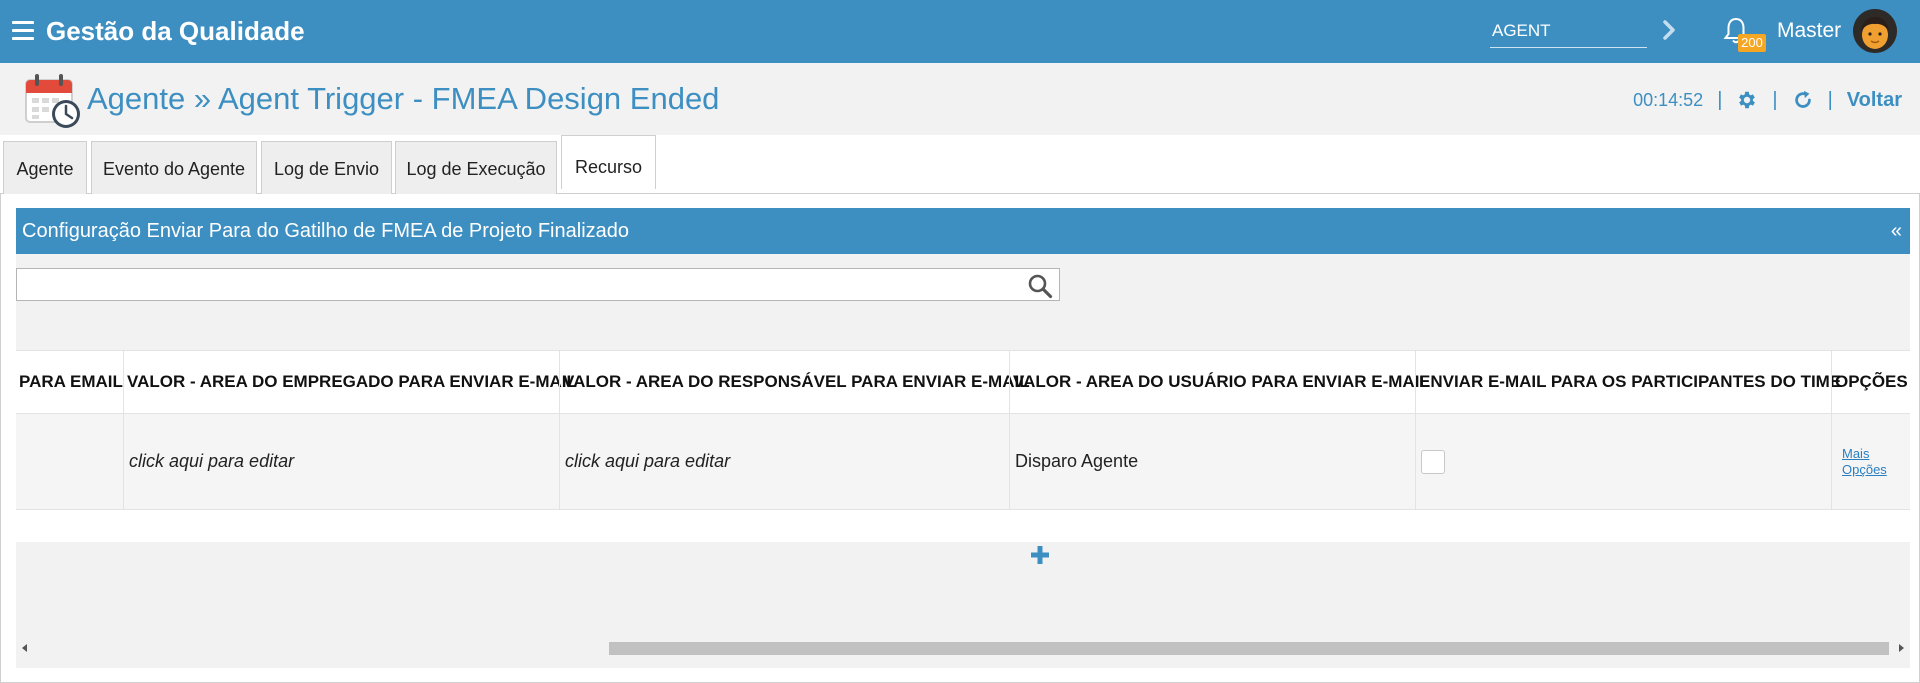  What do you see at coordinates (24, 648) in the screenshot?
I see `scroll-left-icon` at bounding box center [24, 648].